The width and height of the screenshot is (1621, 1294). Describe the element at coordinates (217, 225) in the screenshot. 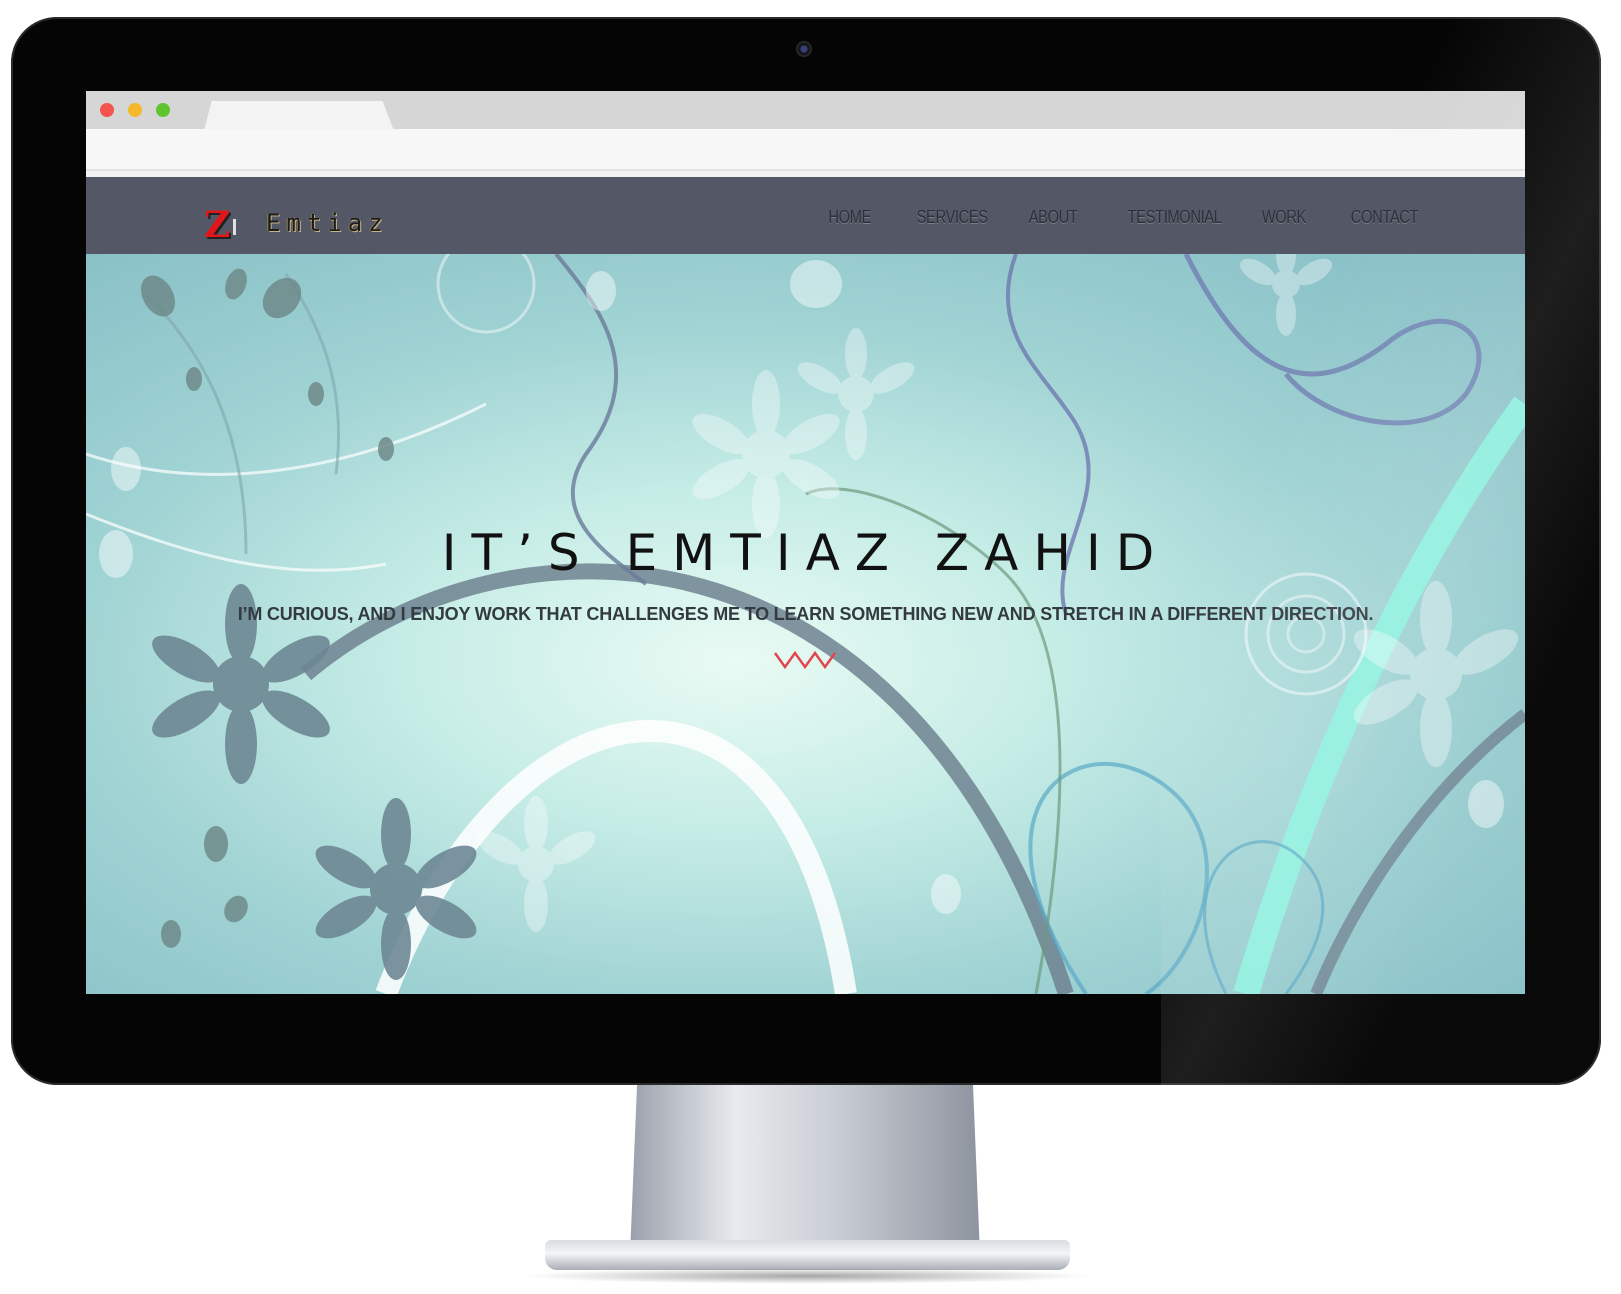

I see `logo-mark: Z` at that location.